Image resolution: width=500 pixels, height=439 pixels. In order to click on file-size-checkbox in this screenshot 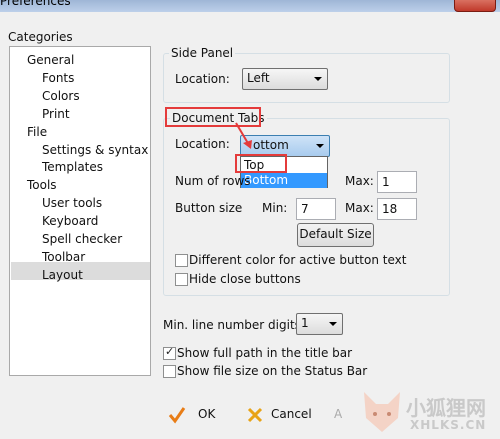, I will do `click(169, 371)`.